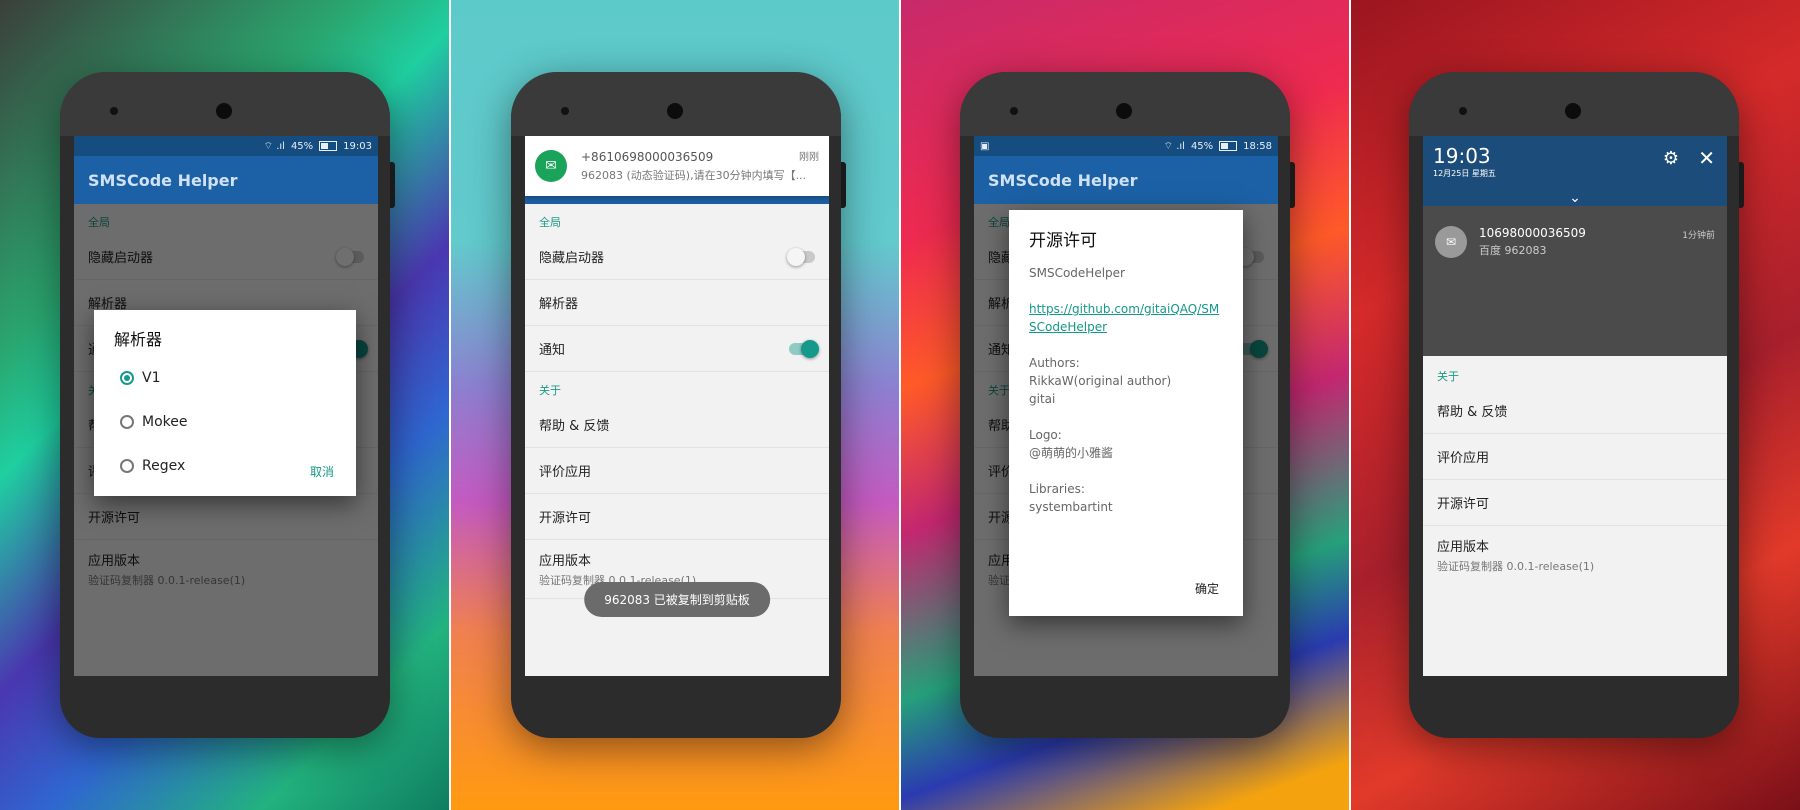 The image size is (1800, 810). What do you see at coordinates (552, 350) in the screenshot?
I see `setting-label: 通知` at bounding box center [552, 350].